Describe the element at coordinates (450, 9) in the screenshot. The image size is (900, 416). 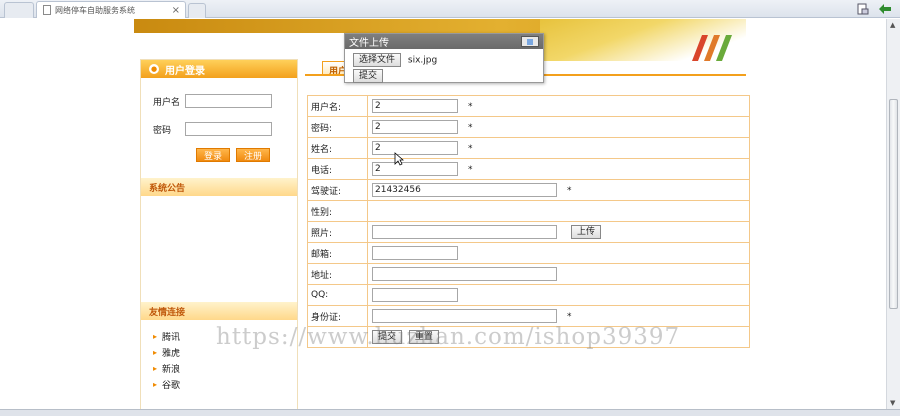
I see `browser-tab-bar: 网络停车自助服务系统 ×` at that location.